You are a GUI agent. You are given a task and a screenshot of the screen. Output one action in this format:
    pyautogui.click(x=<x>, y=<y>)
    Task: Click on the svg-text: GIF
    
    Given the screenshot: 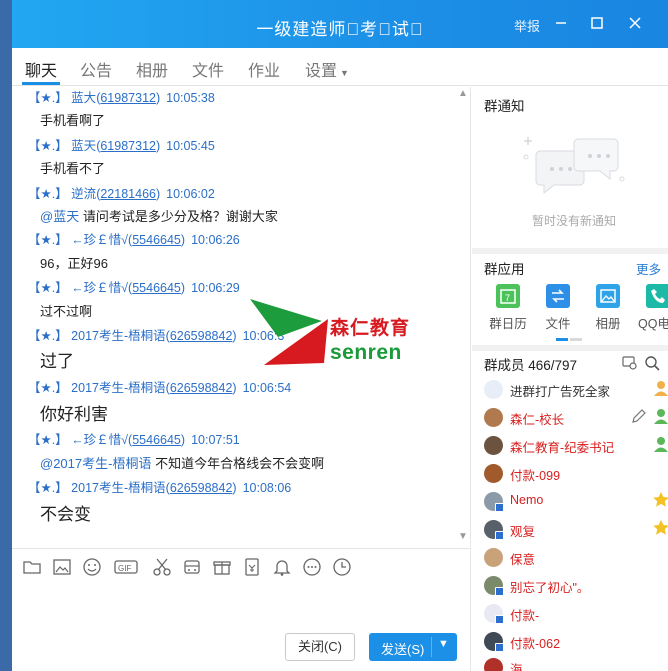 What is the action you would take?
    pyautogui.click(x=124, y=568)
    